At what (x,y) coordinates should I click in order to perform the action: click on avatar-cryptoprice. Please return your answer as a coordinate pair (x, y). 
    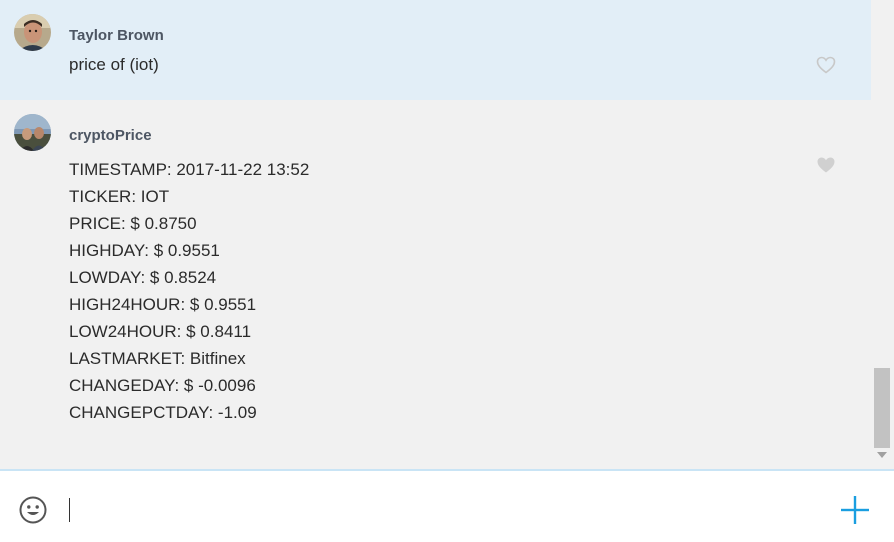
    Looking at the image, I should click on (32, 132).